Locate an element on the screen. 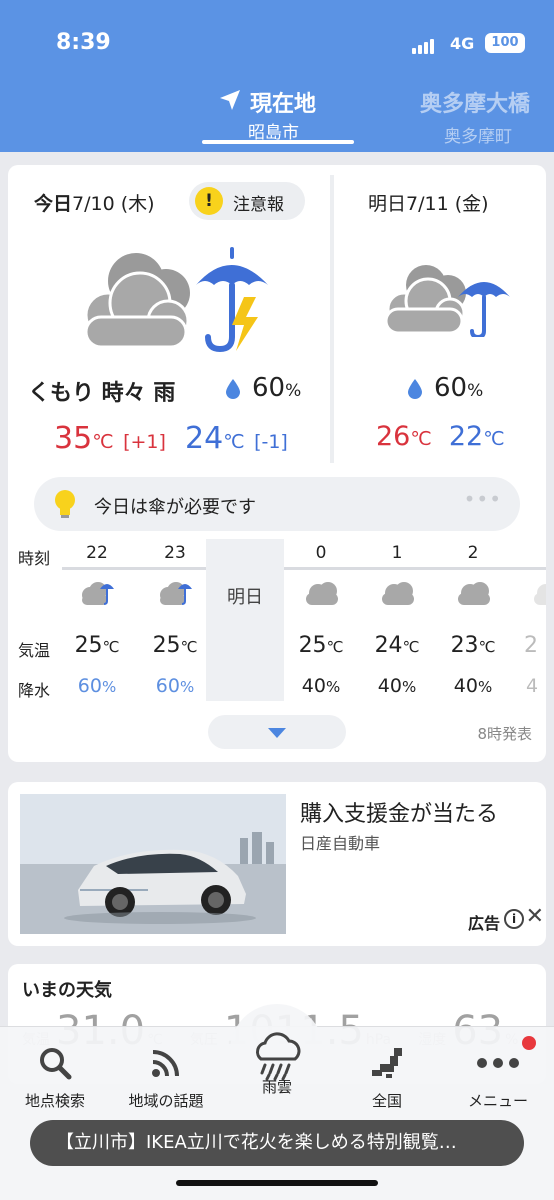 This screenshot has height=1200, width=554. ad-card: 購入支援金が当たる 日産自動車 広告 i ✕ is located at coordinates (277, 864).